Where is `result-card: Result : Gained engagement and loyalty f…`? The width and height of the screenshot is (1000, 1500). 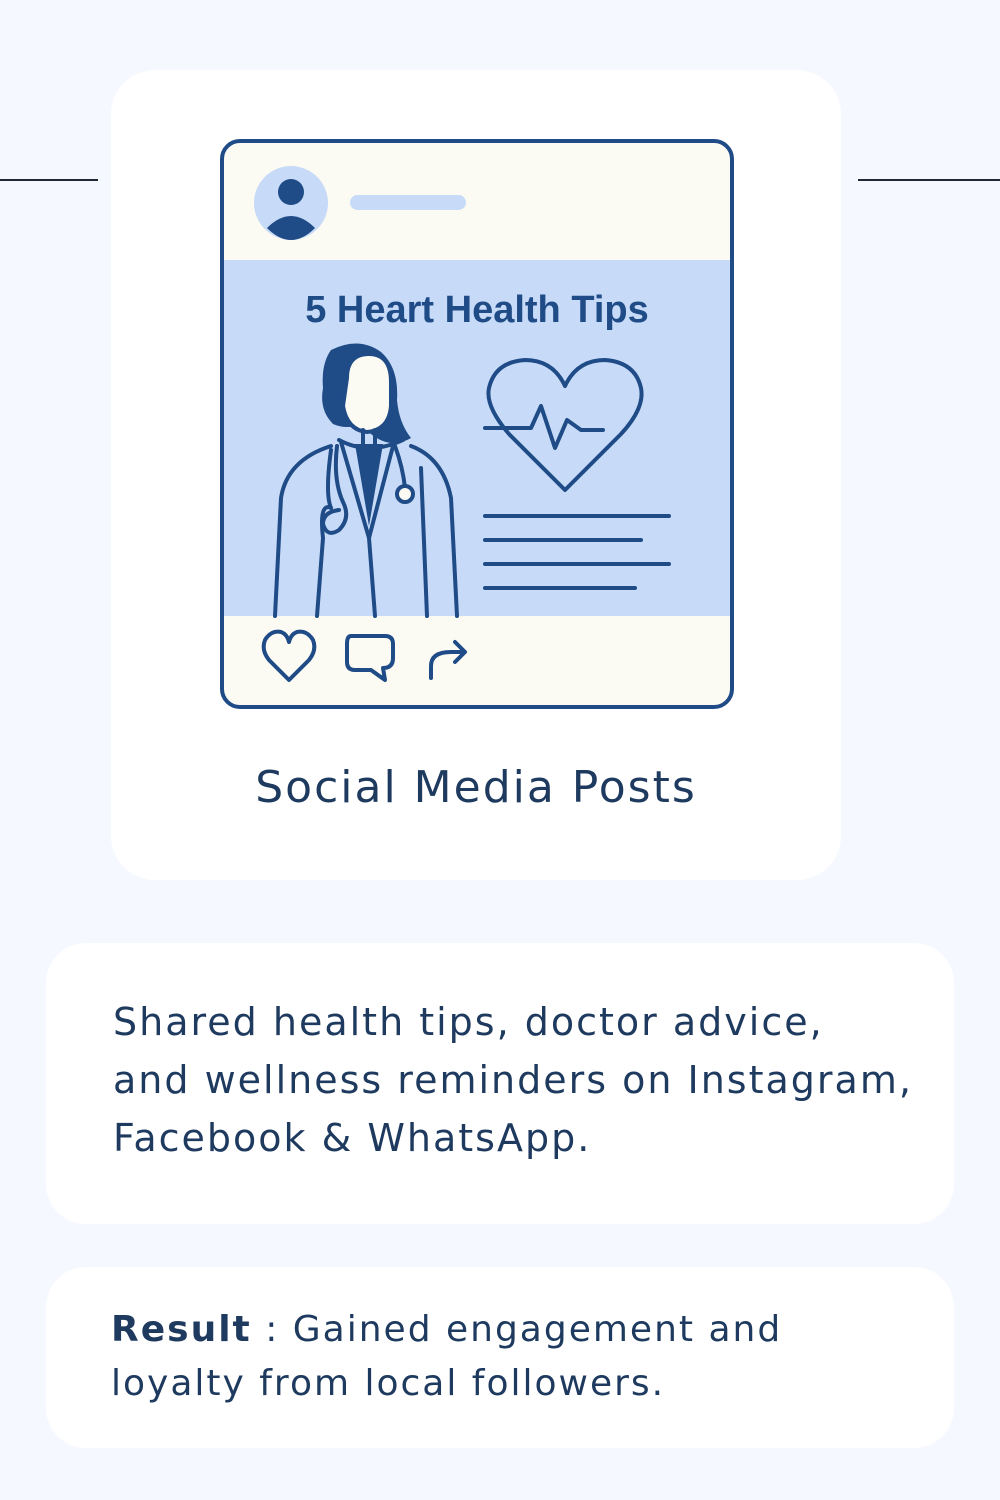 result-card: Result : Gained engagement and loyalty f… is located at coordinates (500, 1357).